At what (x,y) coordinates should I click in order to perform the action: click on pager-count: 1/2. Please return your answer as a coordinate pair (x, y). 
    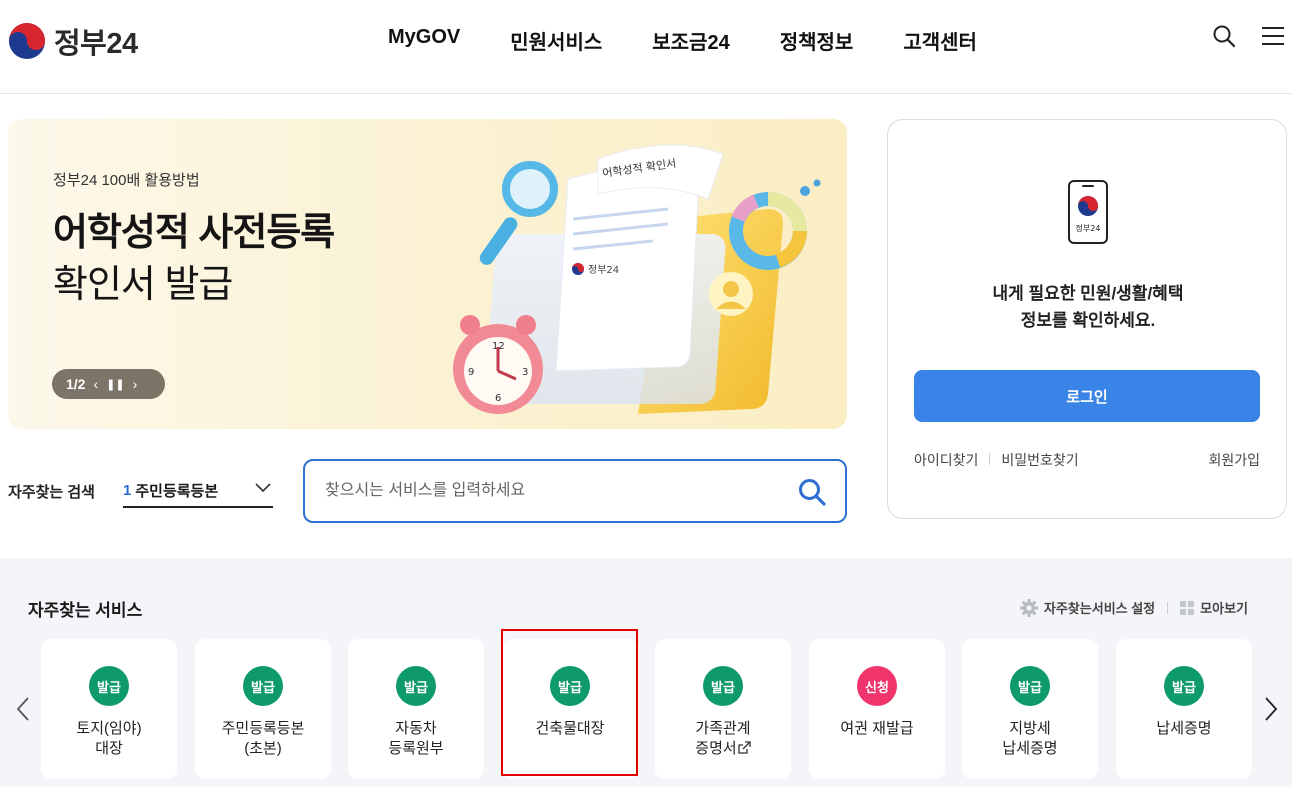
    Looking at the image, I should click on (76, 384).